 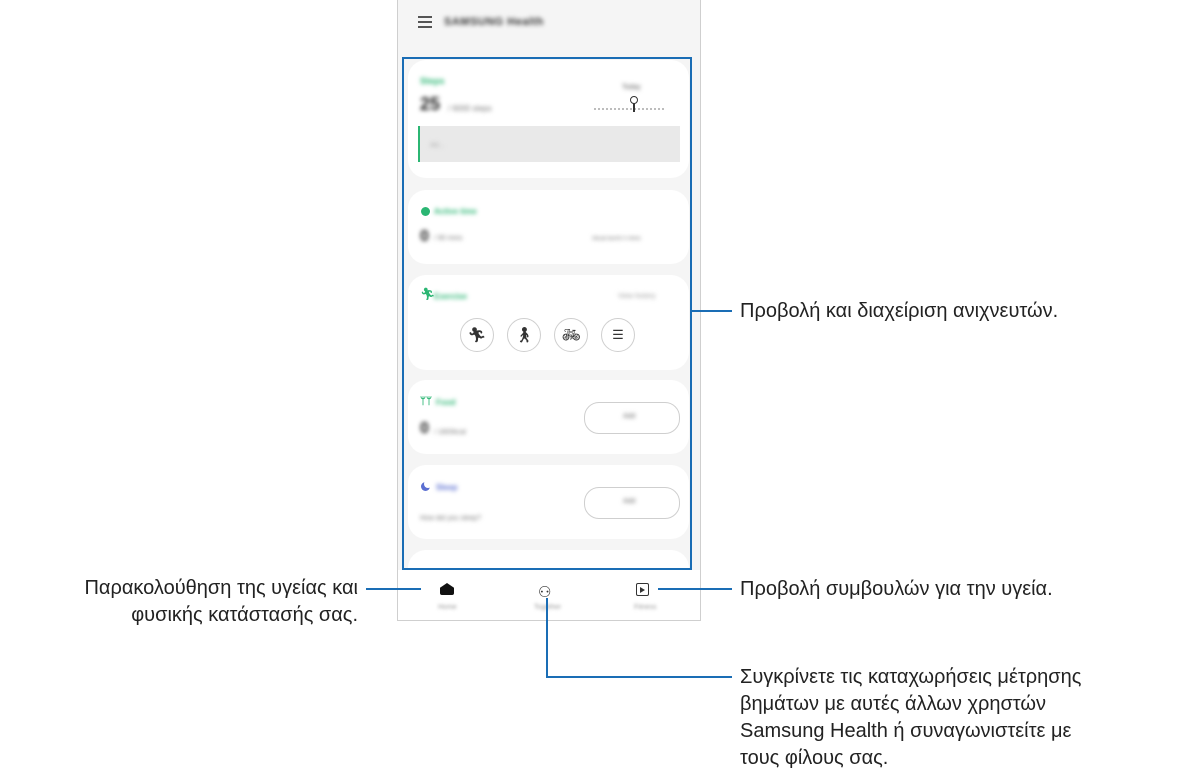 I want to click on callout-line-together-vertical, so click(x=547, y=638).